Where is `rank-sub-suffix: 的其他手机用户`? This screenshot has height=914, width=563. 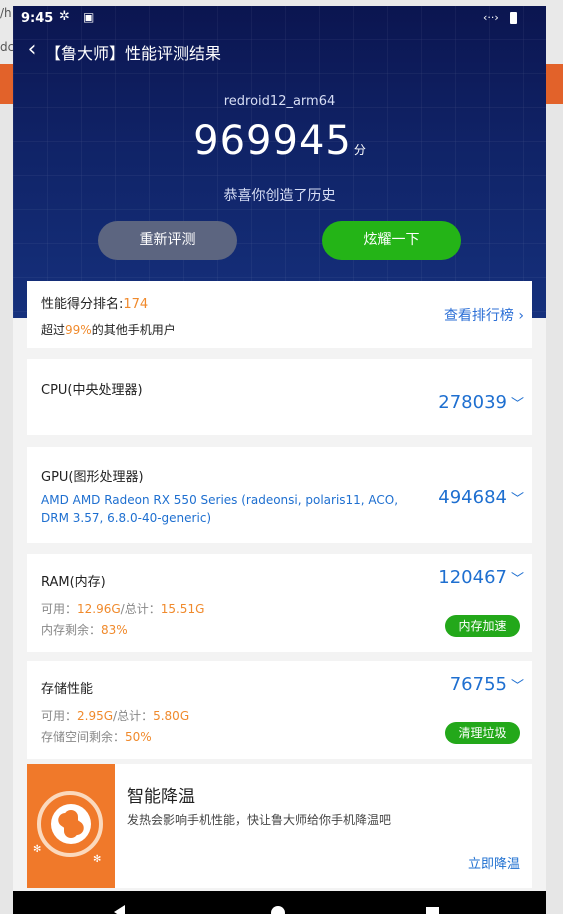 rank-sub-suffix: 的其他手机用户 is located at coordinates (133, 330).